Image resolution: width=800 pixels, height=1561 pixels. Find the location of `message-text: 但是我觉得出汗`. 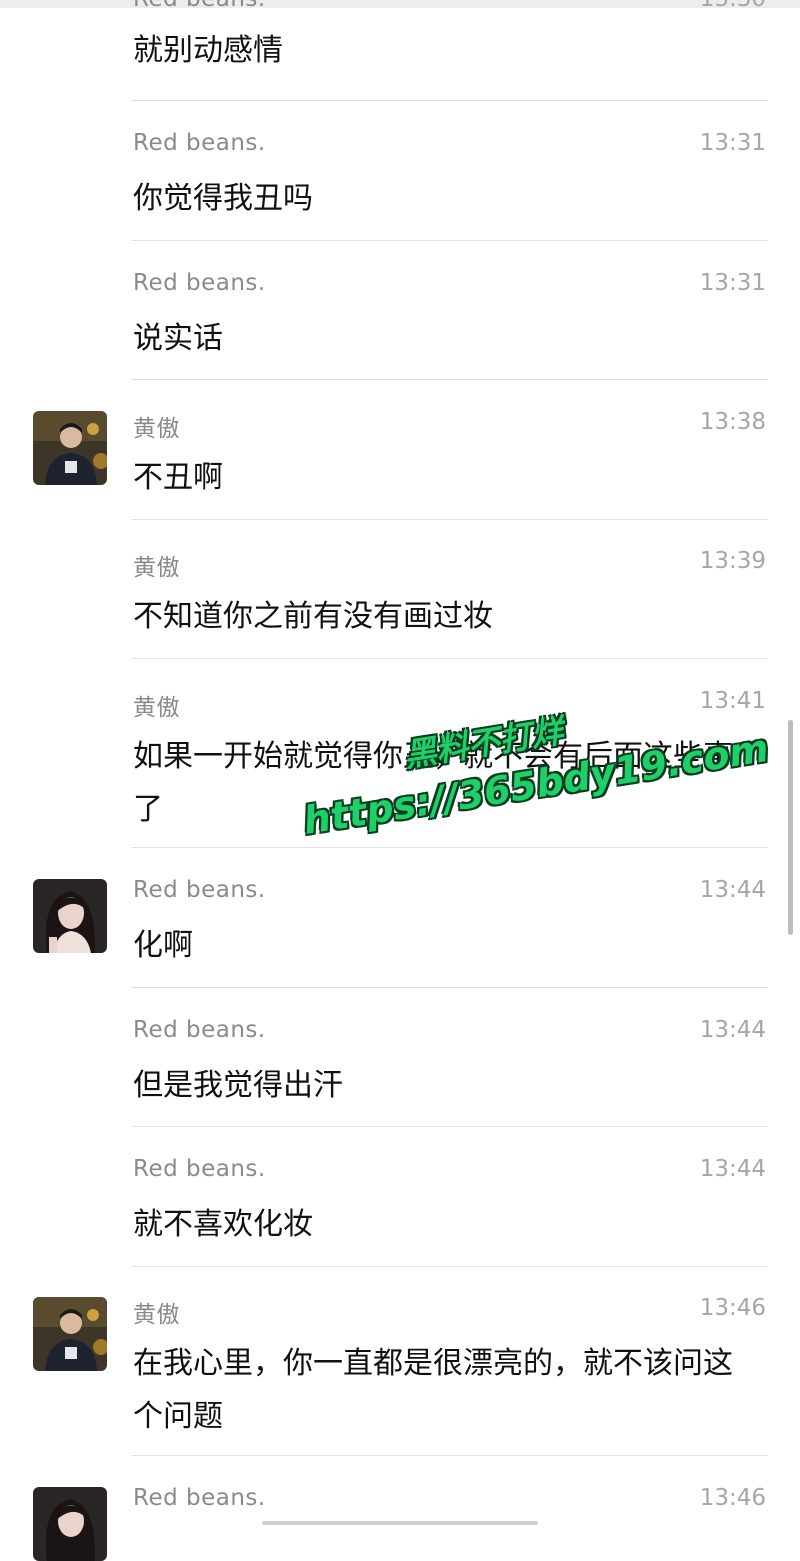

message-text: 但是我觉得出汗 is located at coordinates (238, 1085).